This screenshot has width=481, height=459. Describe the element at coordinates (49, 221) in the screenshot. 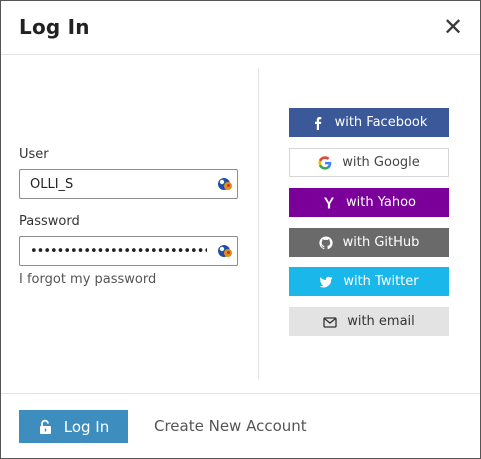

I see `password-label: Password` at that location.